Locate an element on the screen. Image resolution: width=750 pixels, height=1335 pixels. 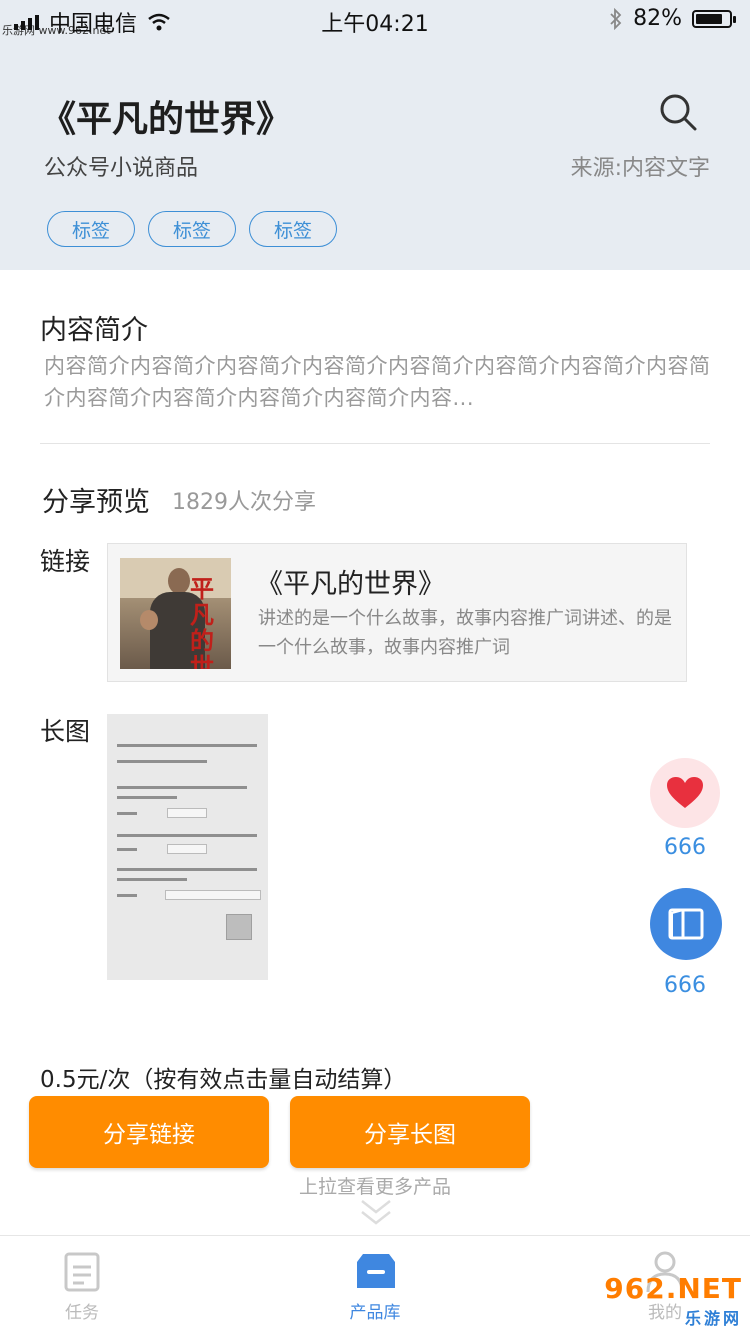
pull-up-hint: 上拉查看更多产品 is located at coordinates (374, 1187).